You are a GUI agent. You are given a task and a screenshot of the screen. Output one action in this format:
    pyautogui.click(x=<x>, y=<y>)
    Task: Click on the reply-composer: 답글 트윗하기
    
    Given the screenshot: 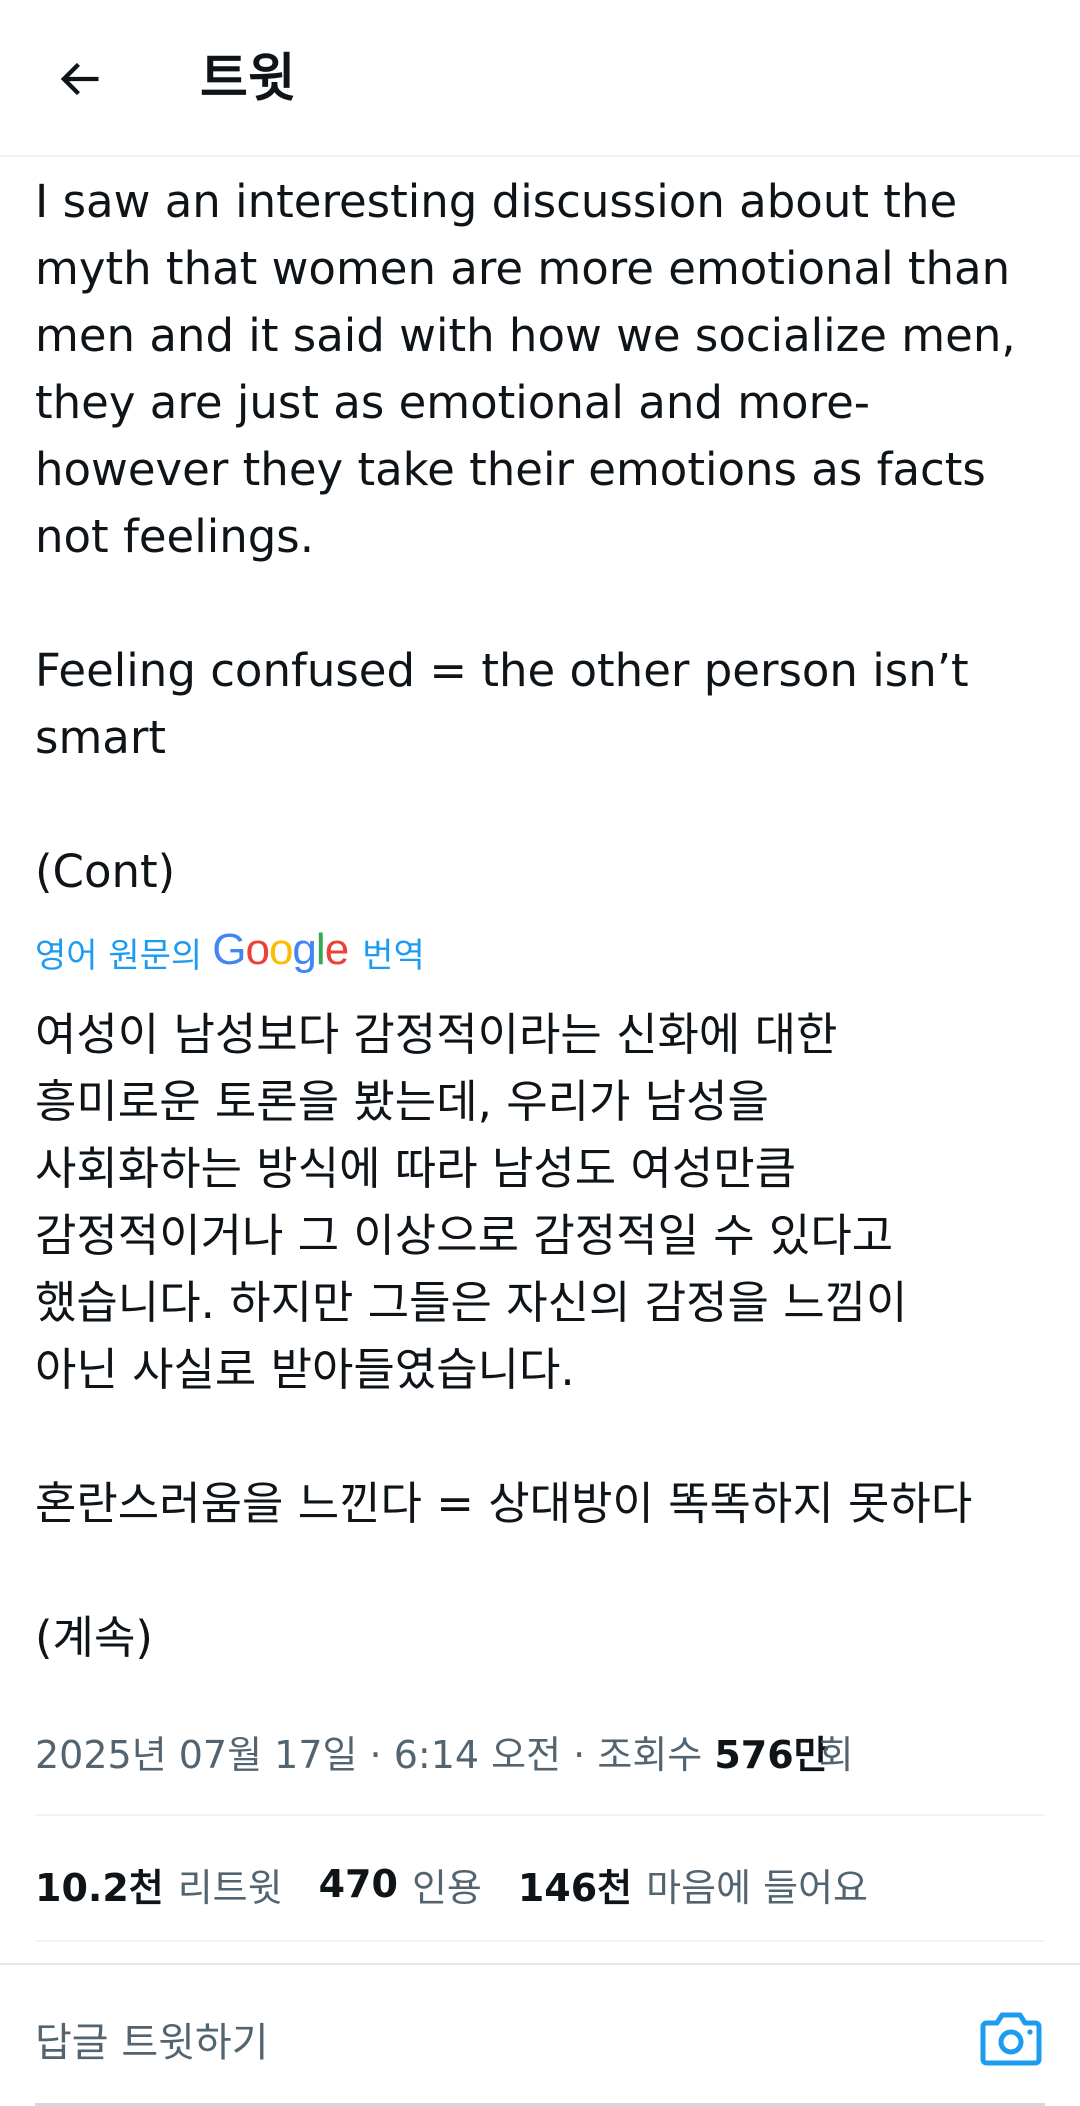 What is the action you would take?
    pyautogui.click(x=540, y=2034)
    